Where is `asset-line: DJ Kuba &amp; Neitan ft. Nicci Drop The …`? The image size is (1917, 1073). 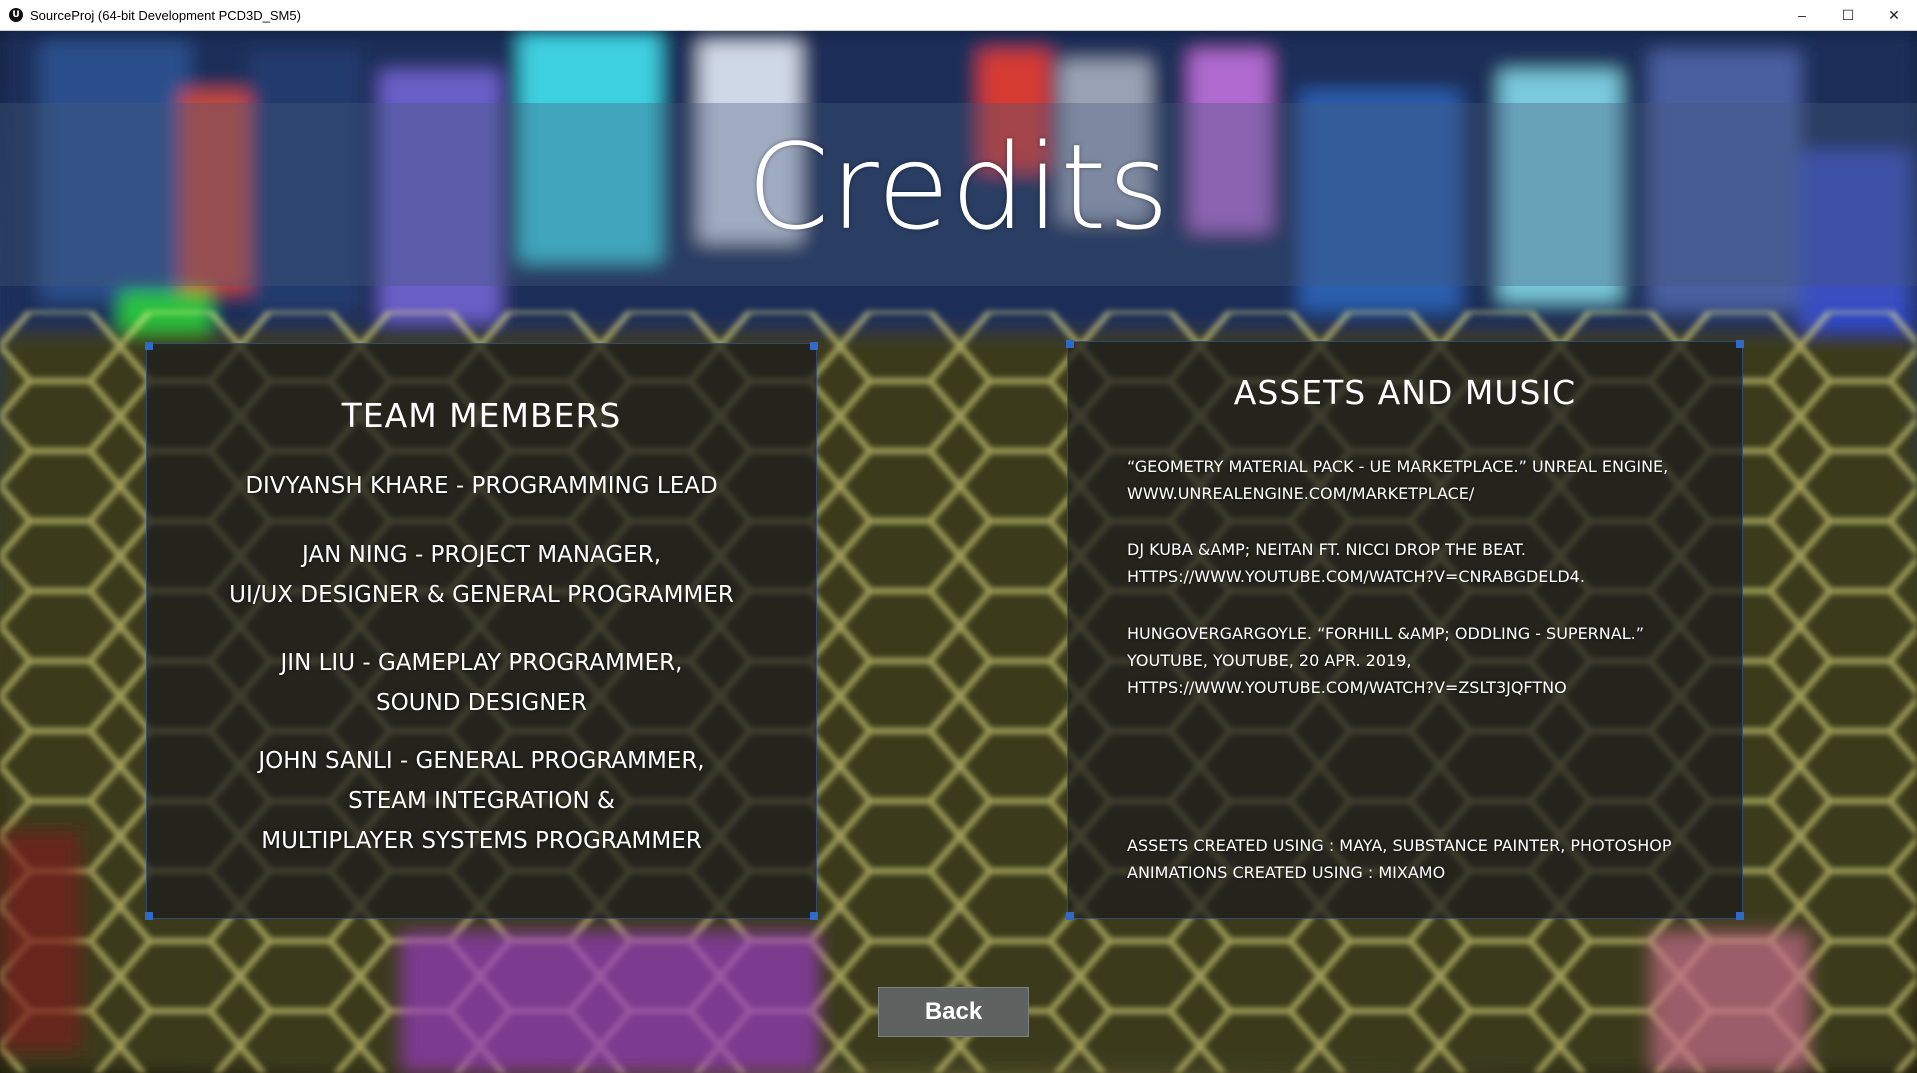 asset-line: DJ Kuba &amp; Neitan ft. Nicci Drop The … is located at coordinates (1326, 549).